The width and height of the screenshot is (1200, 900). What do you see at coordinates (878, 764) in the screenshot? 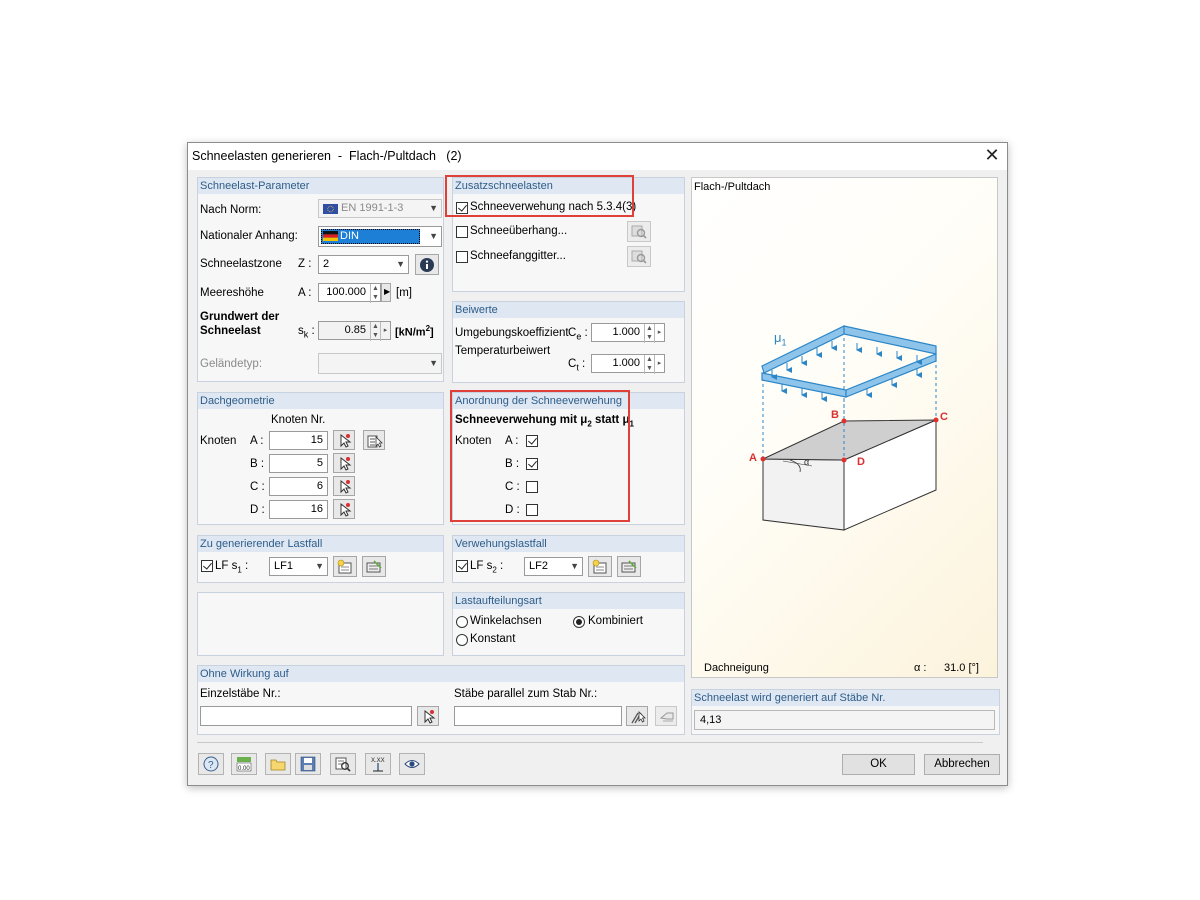
I see `ok-button: OK` at bounding box center [878, 764].